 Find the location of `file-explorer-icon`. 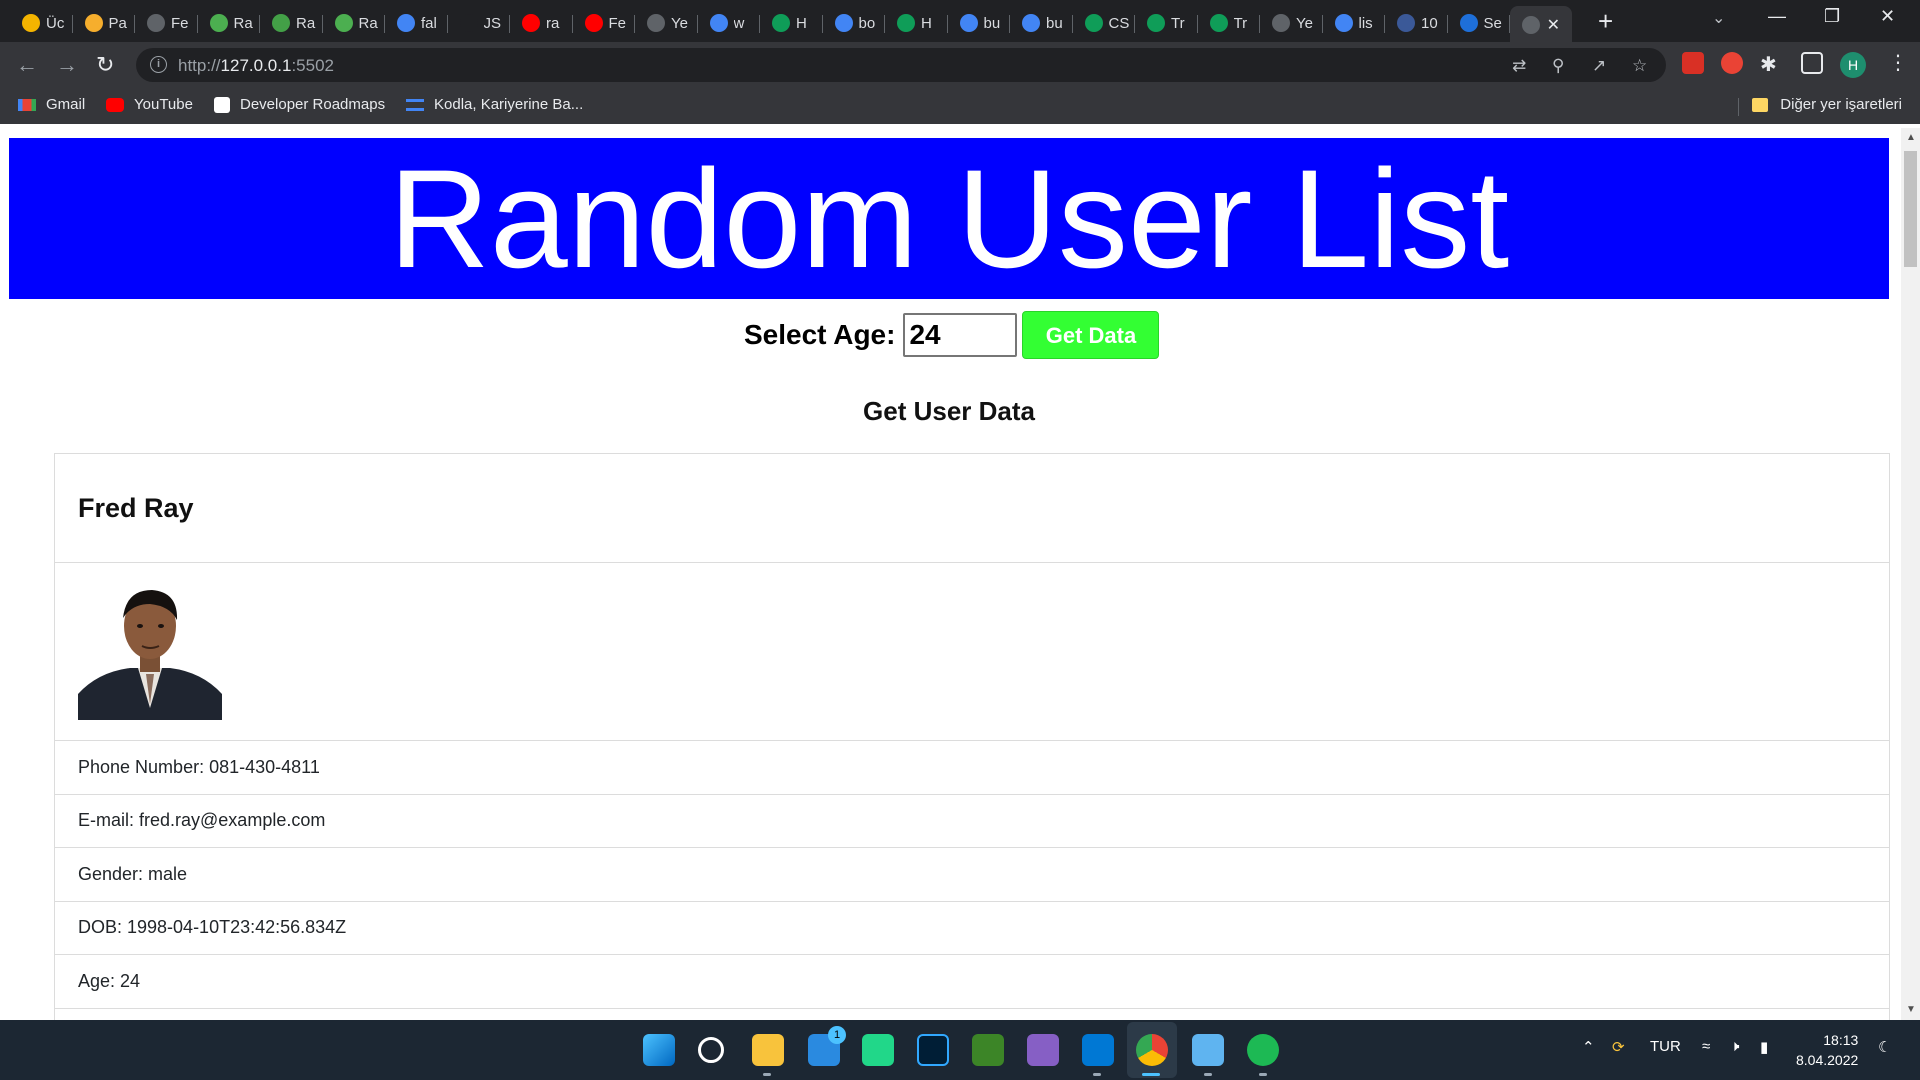

file-explorer-icon is located at coordinates (768, 1050).